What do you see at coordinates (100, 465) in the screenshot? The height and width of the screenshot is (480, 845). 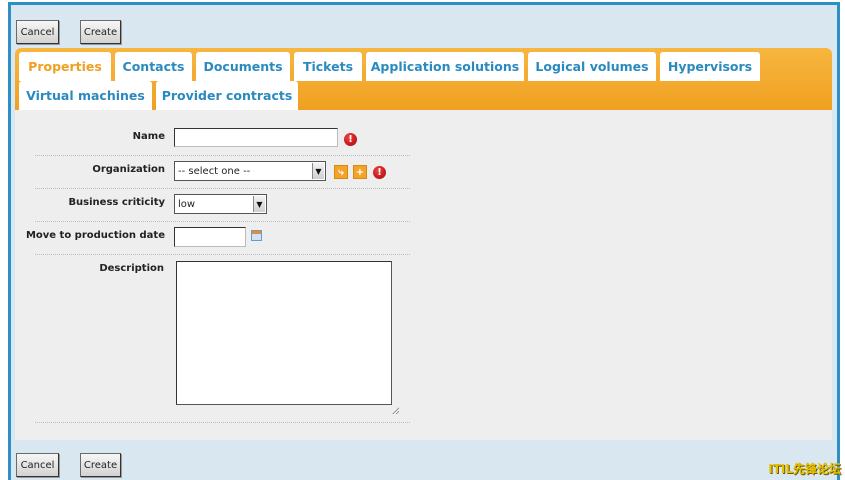 I see `create-button-bottom: Create` at bounding box center [100, 465].